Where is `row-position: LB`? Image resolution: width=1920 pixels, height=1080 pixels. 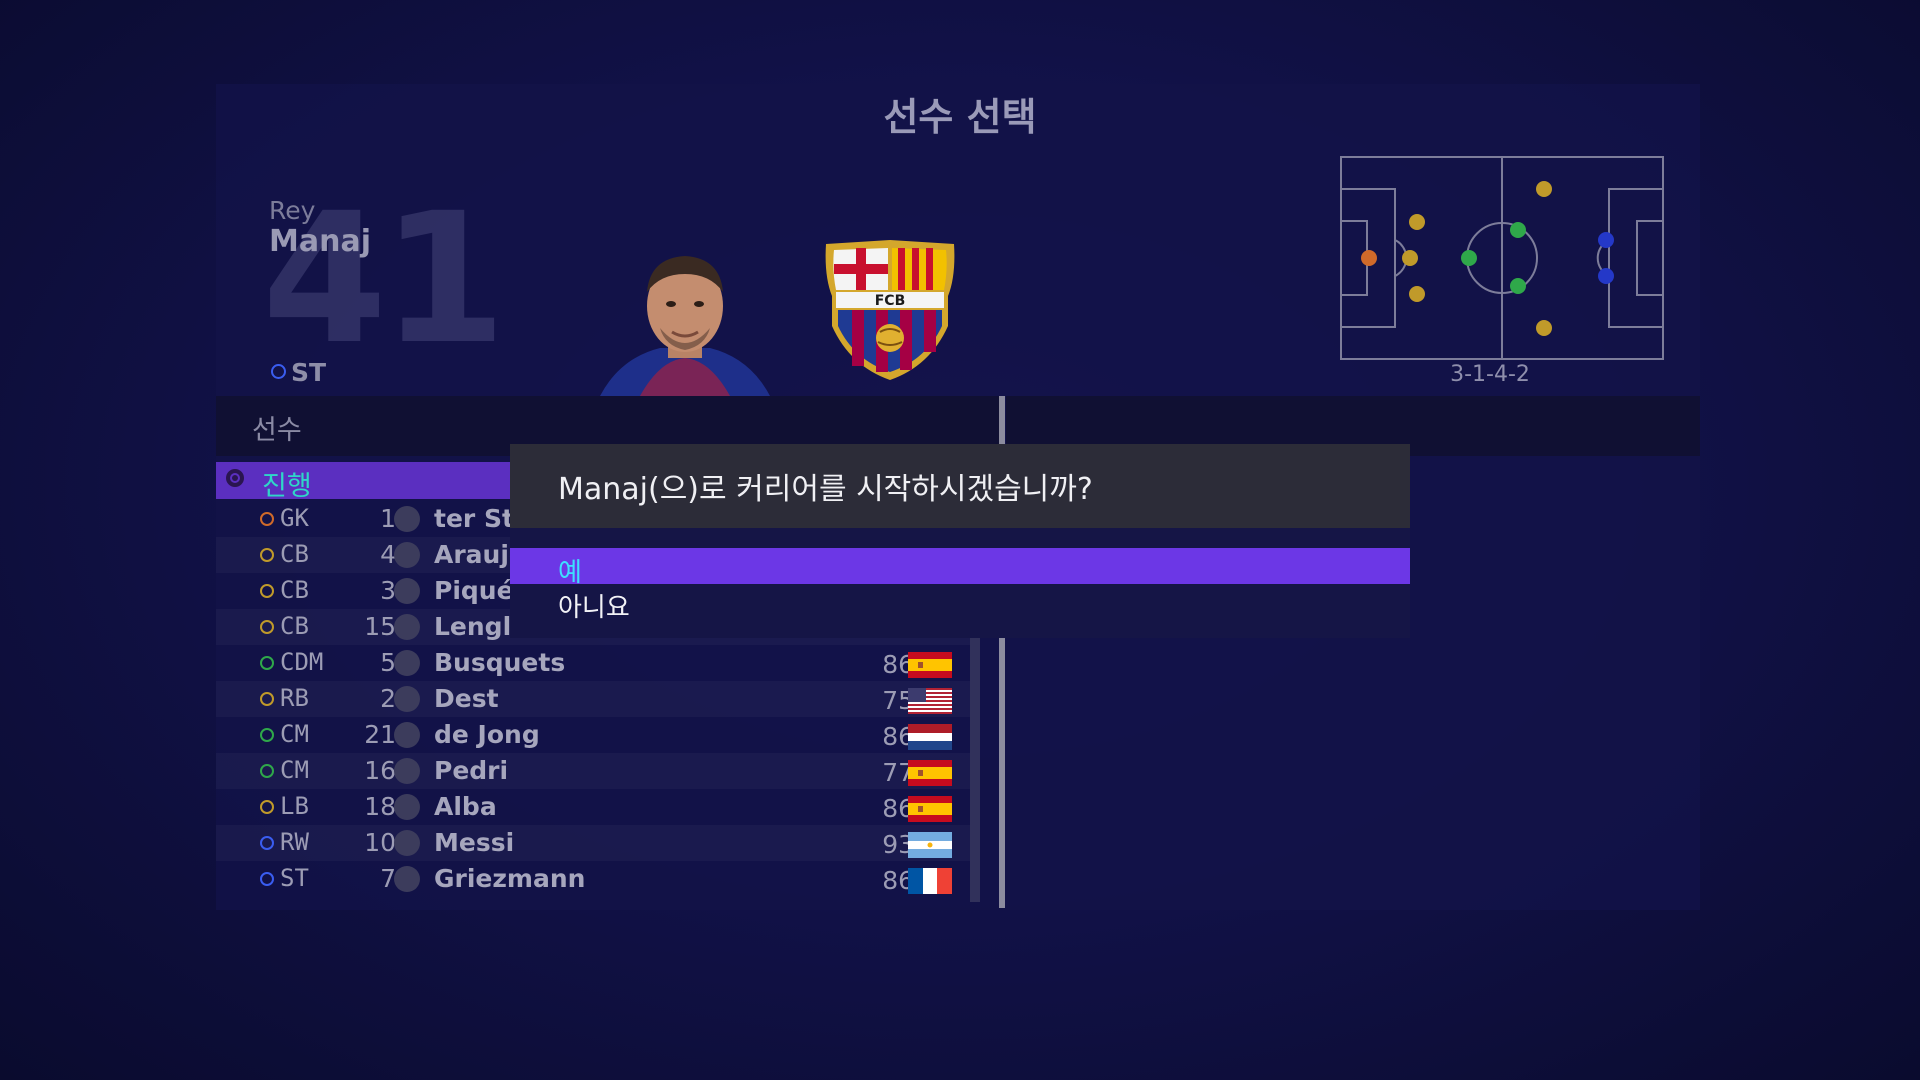 row-position: LB is located at coordinates (294, 806).